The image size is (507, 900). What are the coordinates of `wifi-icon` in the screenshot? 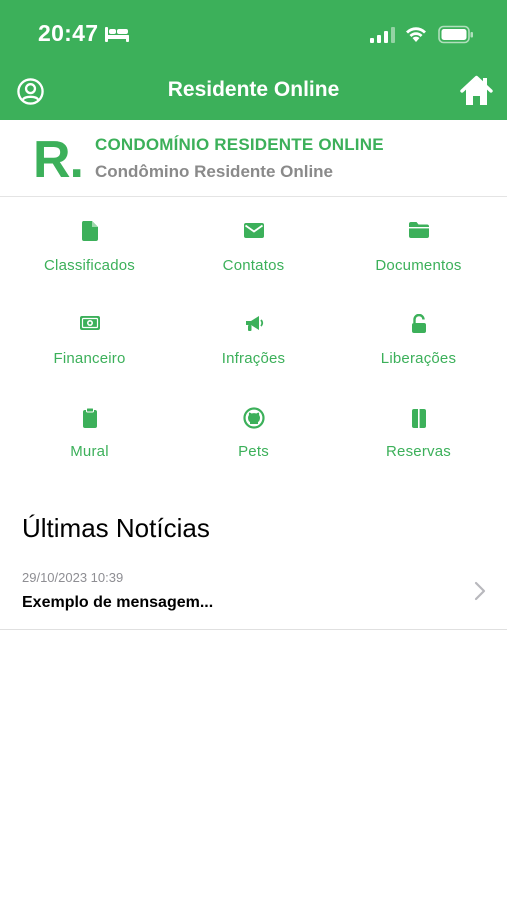 It's located at (416, 34).